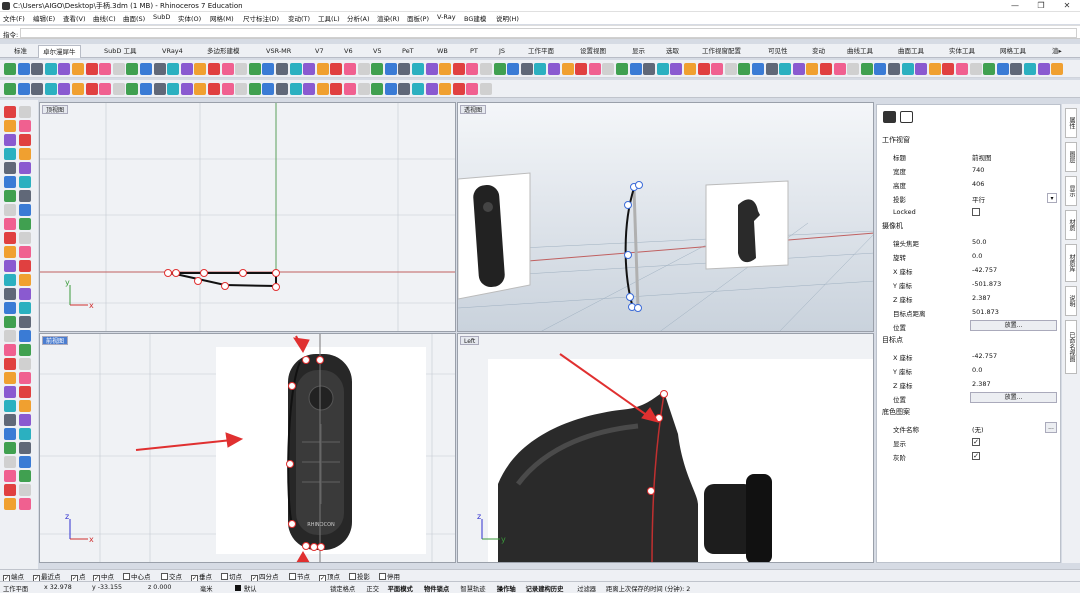 Image resolution: width=1080 pixels, height=593 pixels. What do you see at coordinates (818, 51) in the screenshot?
I see `tab-transform: 变动` at bounding box center [818, 51].